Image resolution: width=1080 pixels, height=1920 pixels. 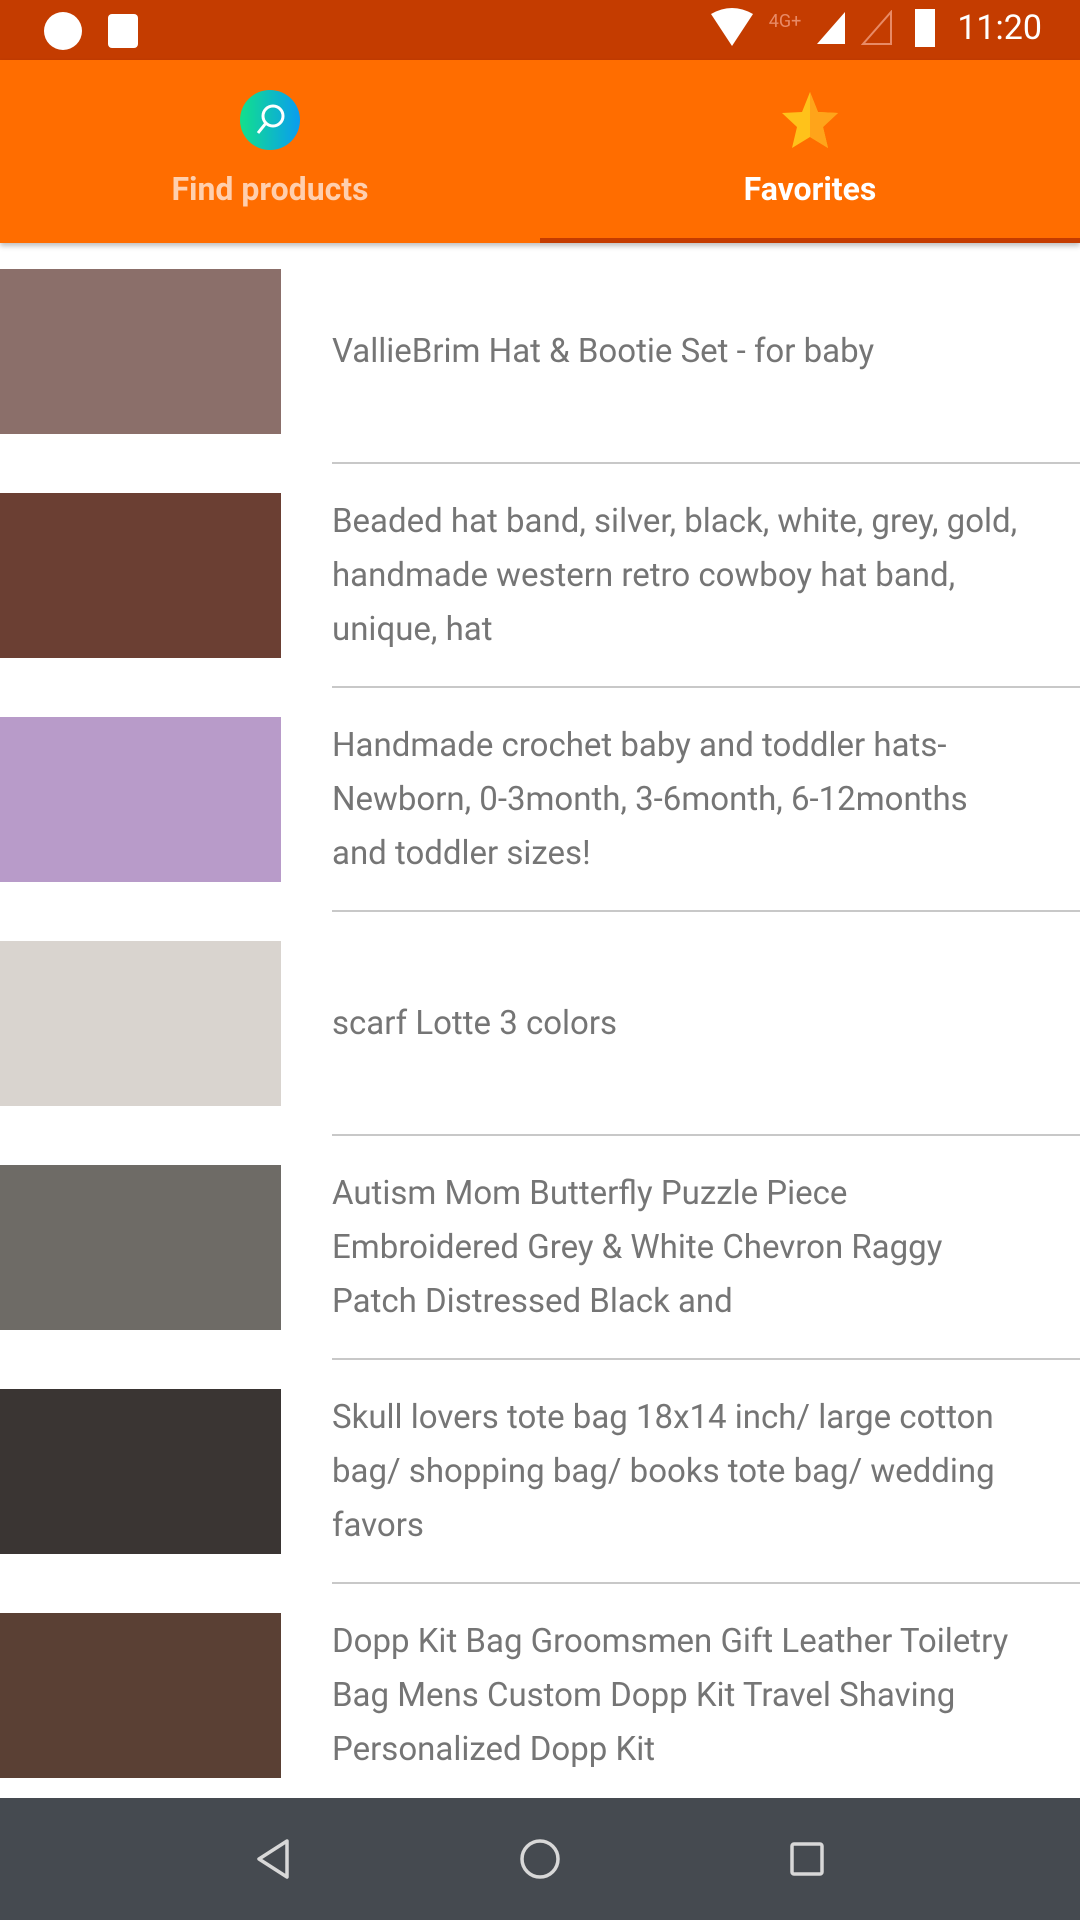 I want to click on network-type: 4G+, so click(x=785, y=21).